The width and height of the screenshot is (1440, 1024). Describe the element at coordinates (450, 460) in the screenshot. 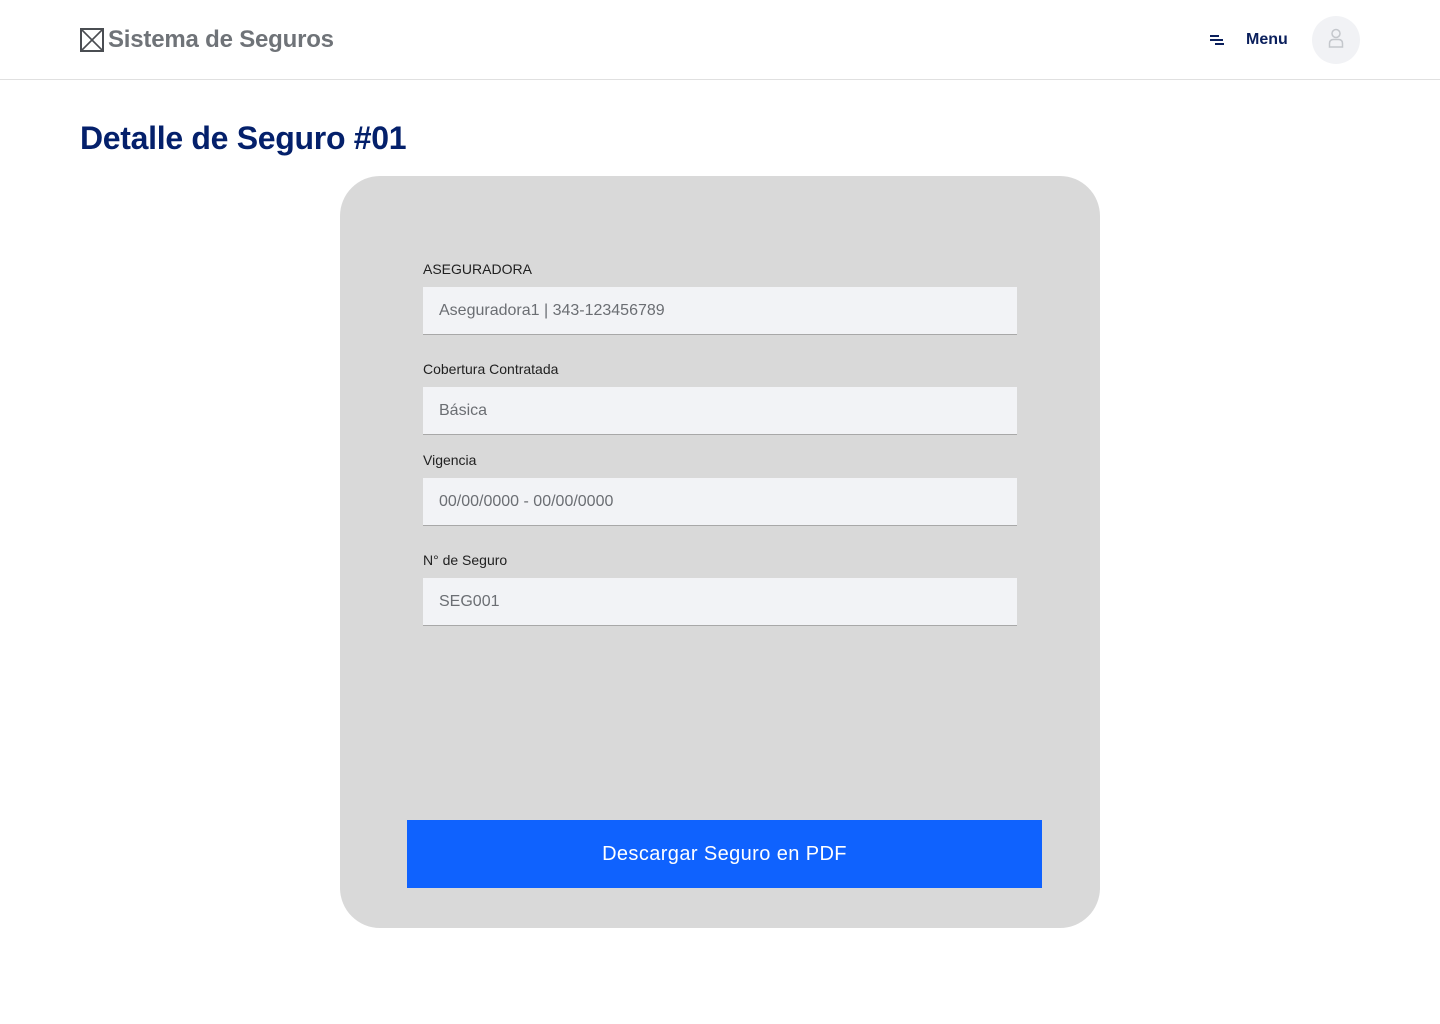

I see `field-label-vigencia: Vigencia` at that location.